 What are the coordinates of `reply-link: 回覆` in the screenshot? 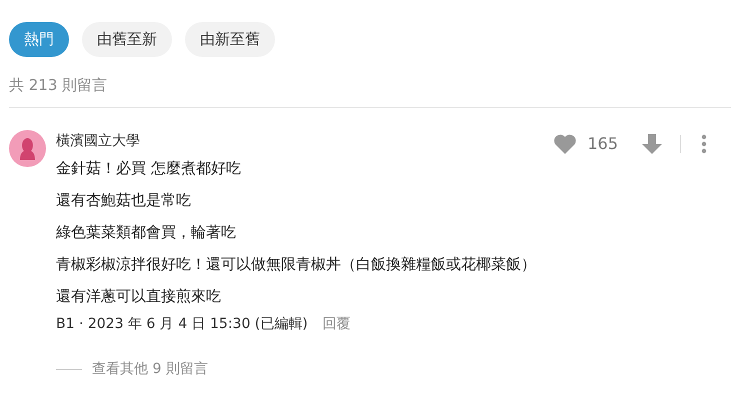 It's located at (336, 324).